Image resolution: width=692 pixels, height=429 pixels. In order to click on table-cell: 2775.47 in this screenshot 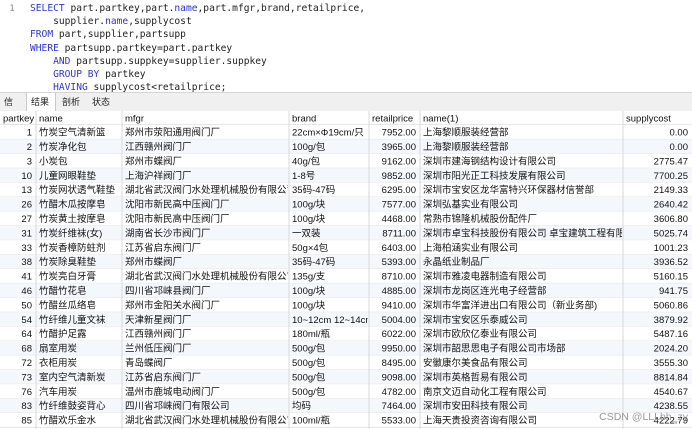, I will do `click(671, 161)`.